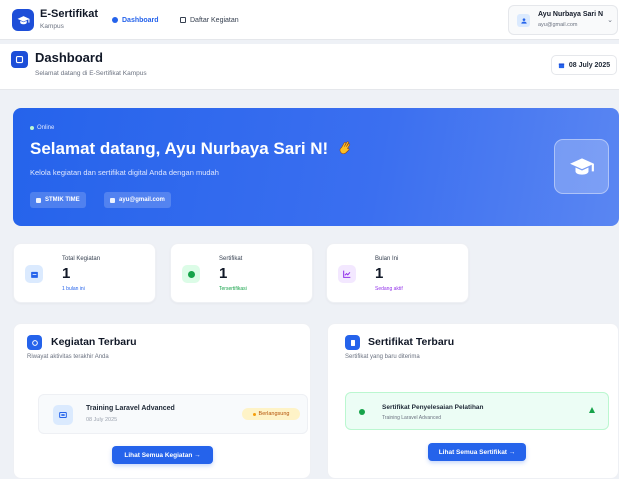  What do you see at coordinates (84, 273) in the screenshot?
I see `stat-card-total-kegiatan: Total Kegiatan 1 1 bulan ini` at bounding box center [84, 273].